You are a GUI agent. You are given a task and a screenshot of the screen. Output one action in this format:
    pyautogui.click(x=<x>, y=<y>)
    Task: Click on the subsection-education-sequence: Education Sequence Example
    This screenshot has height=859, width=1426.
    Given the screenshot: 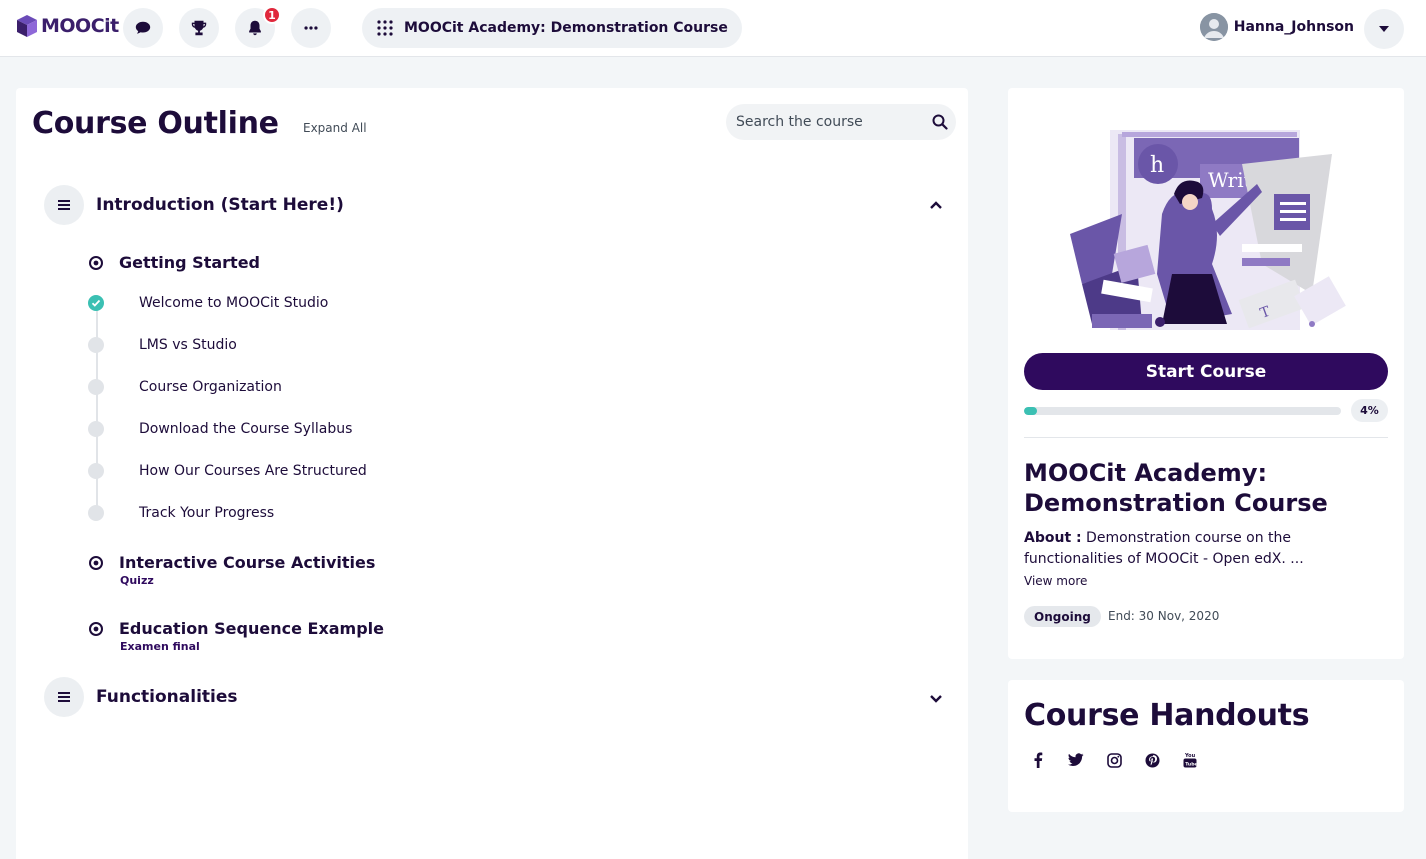 What is the action you would take?
    pyautogui.click(x=236, y=628)
    